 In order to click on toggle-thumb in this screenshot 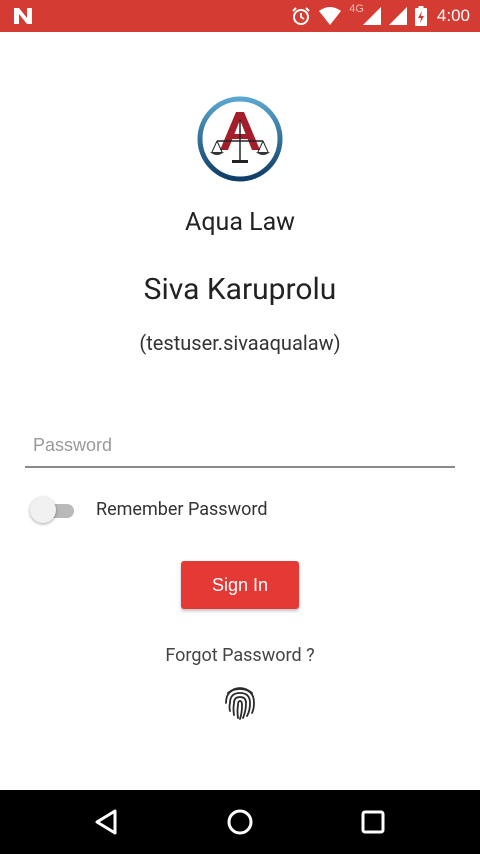, I will do `click(43, 510)`.